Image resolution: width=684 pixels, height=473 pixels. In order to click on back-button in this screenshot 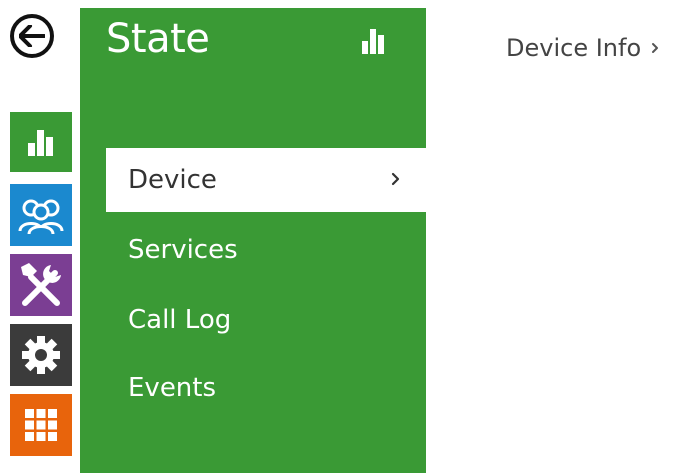, I will do `click(32, 36)`.